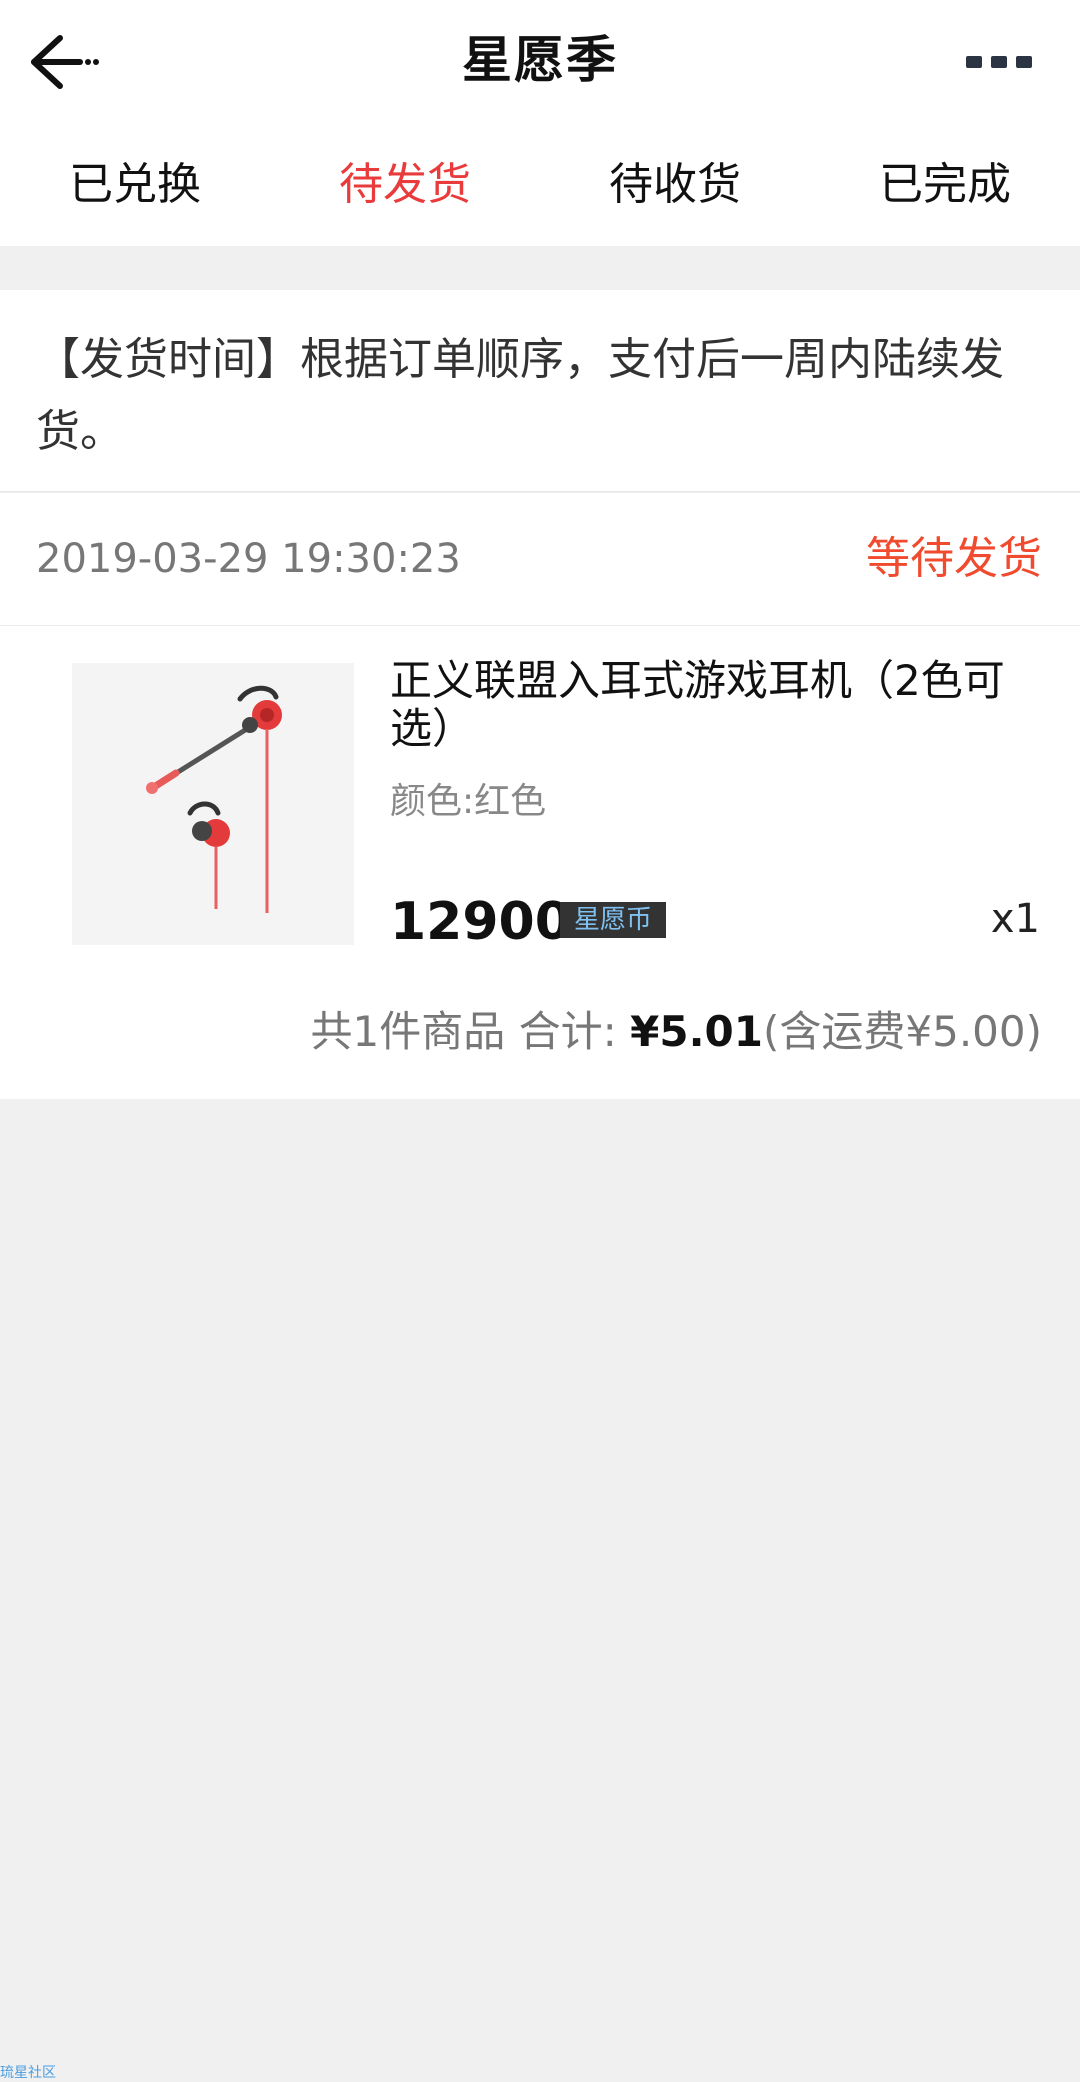 This screenshot has width=1080, height=2082. I want to click on watermark: 琉星社区, so click(28, 2073).